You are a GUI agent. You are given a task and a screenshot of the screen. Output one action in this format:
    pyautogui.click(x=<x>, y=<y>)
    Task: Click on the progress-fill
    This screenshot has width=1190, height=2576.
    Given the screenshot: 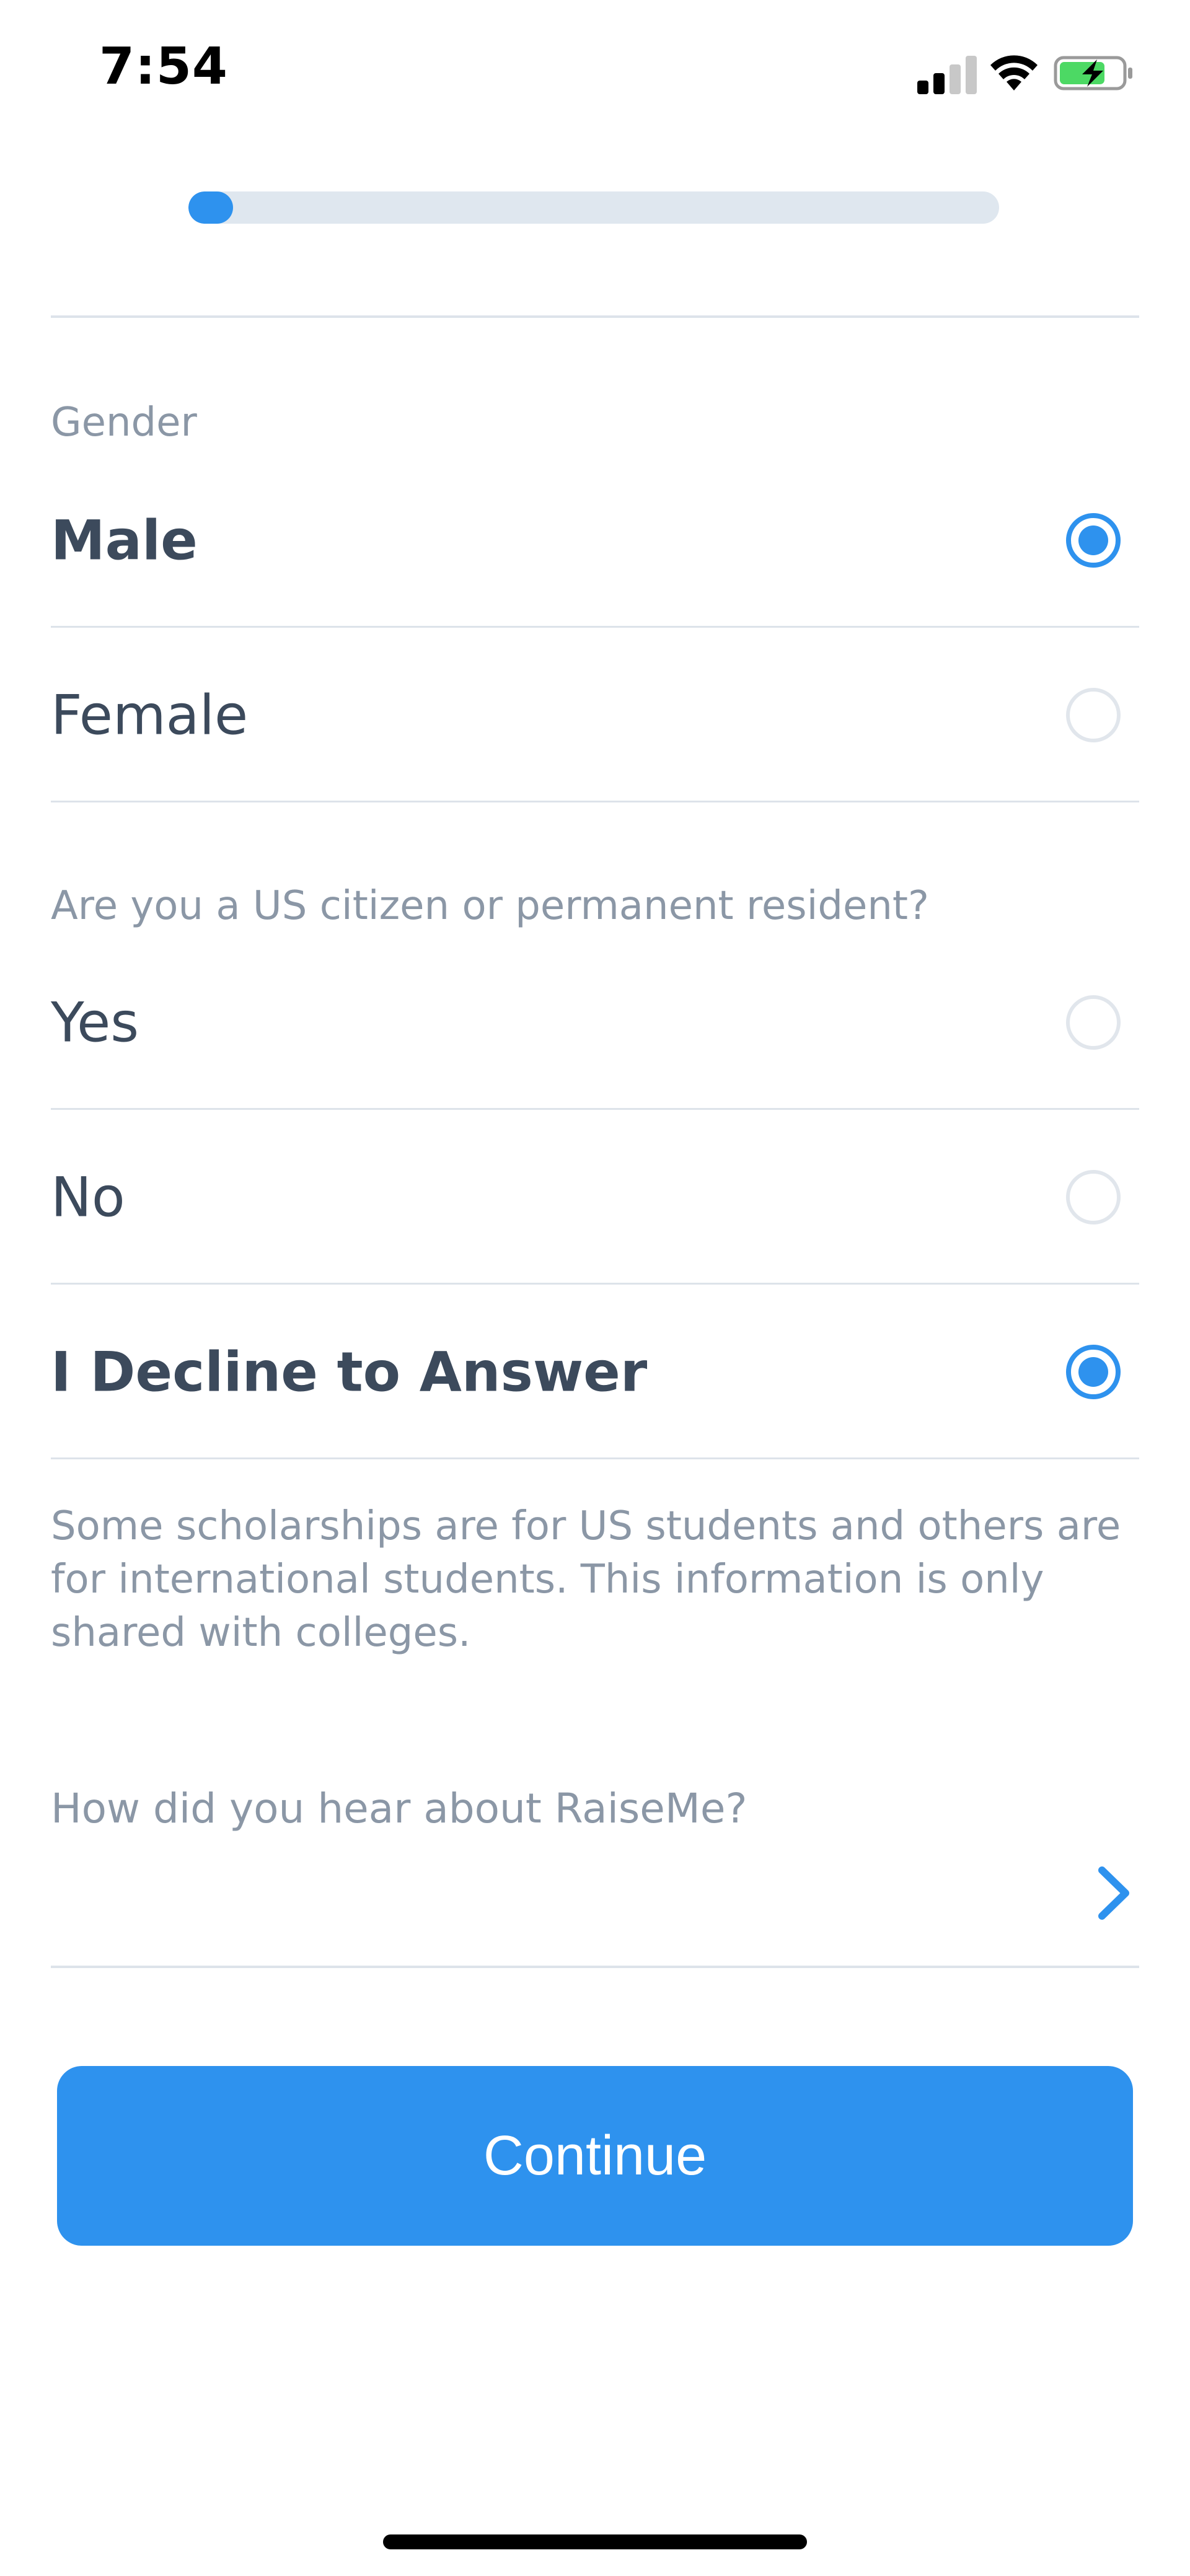 What is the action you would take?
    pyautogui.click(x=210, y=207)
    